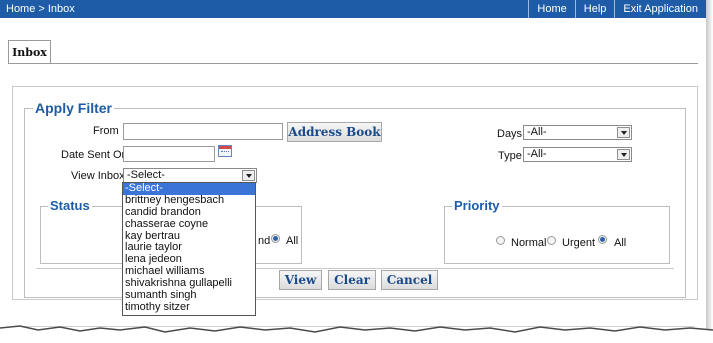  What do you see at coordinates (334, 132) in the screenshot?
I see `address-book-button: Address Book` at bounding box center [334, 132].